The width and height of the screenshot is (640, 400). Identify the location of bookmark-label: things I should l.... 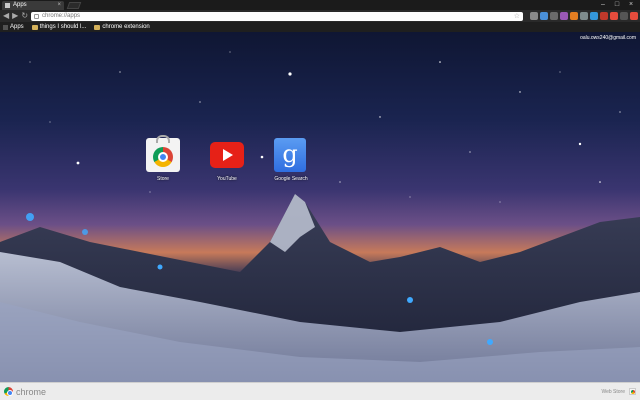
(63, 27).